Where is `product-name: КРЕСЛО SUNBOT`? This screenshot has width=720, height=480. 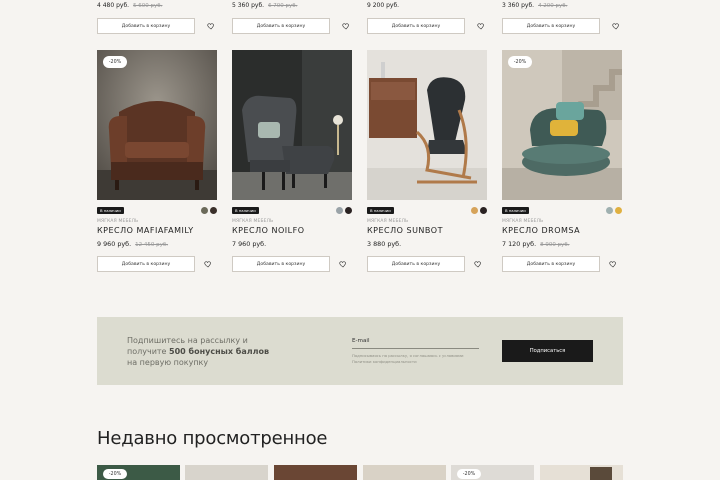 product-name: КРЕСЛО SUNBOT is located at coordinates (405, 230).